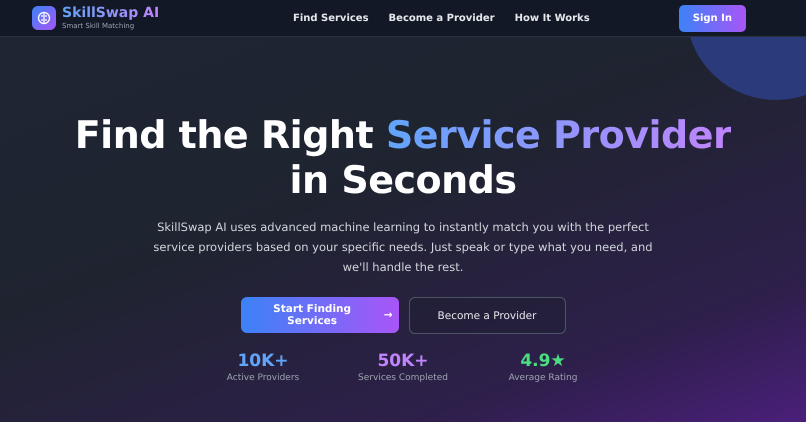 This screenshot has height=422, width=806. What do you see at coordinates (263, 378) in the screenshot?
I see `stat-label: Active Providers` at bounding box center [263, 378].